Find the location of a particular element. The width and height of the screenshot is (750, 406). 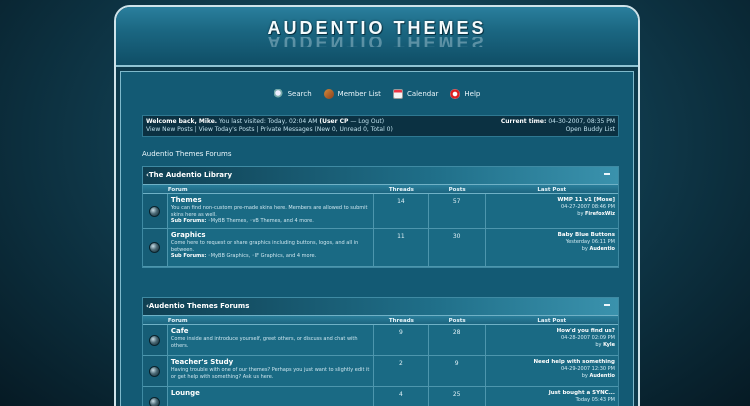

buddy-list-link: Open Buddy List is located at coordinates (590, 129).